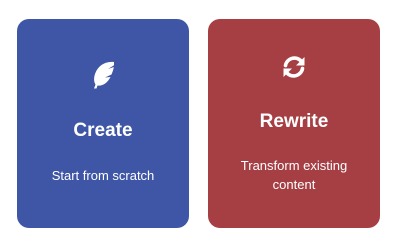 Image resolution: width=400 pixels, height=247 pixels. Describe the element at coordinates (103, 175) in the screenshot. I see `create-card-description: Start from scratch` at that location.